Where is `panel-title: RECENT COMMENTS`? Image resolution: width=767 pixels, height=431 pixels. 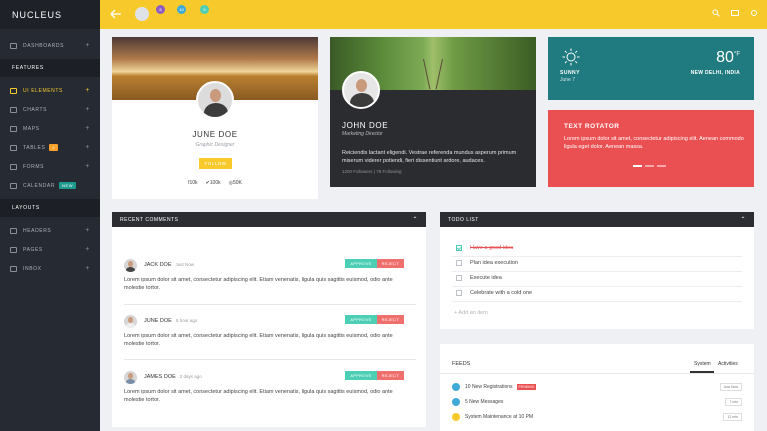
panel-title: RECENT COMMENTS is located at coordinates (149, 219).